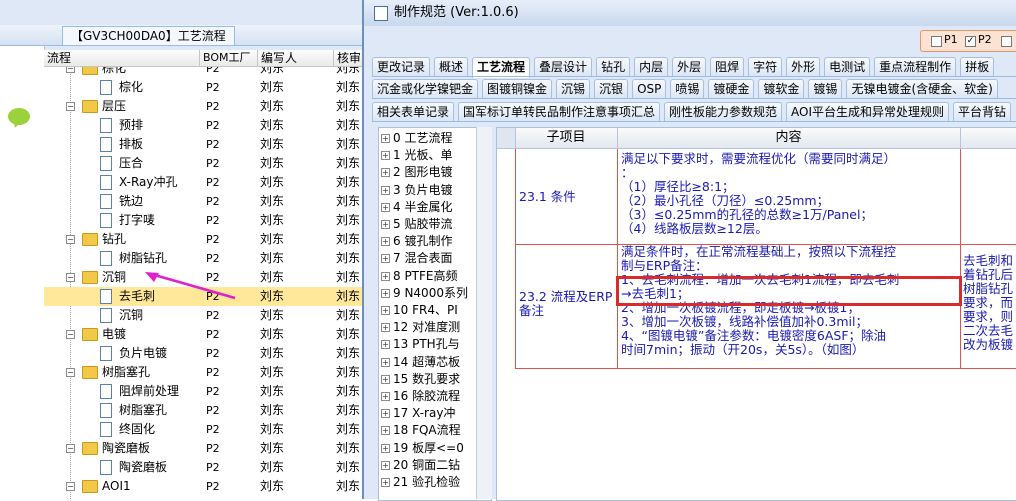 This screenshot has height=501, width=1016. I want to click on tab-tabs_row2-5: 喷锡, so click(687, 88).